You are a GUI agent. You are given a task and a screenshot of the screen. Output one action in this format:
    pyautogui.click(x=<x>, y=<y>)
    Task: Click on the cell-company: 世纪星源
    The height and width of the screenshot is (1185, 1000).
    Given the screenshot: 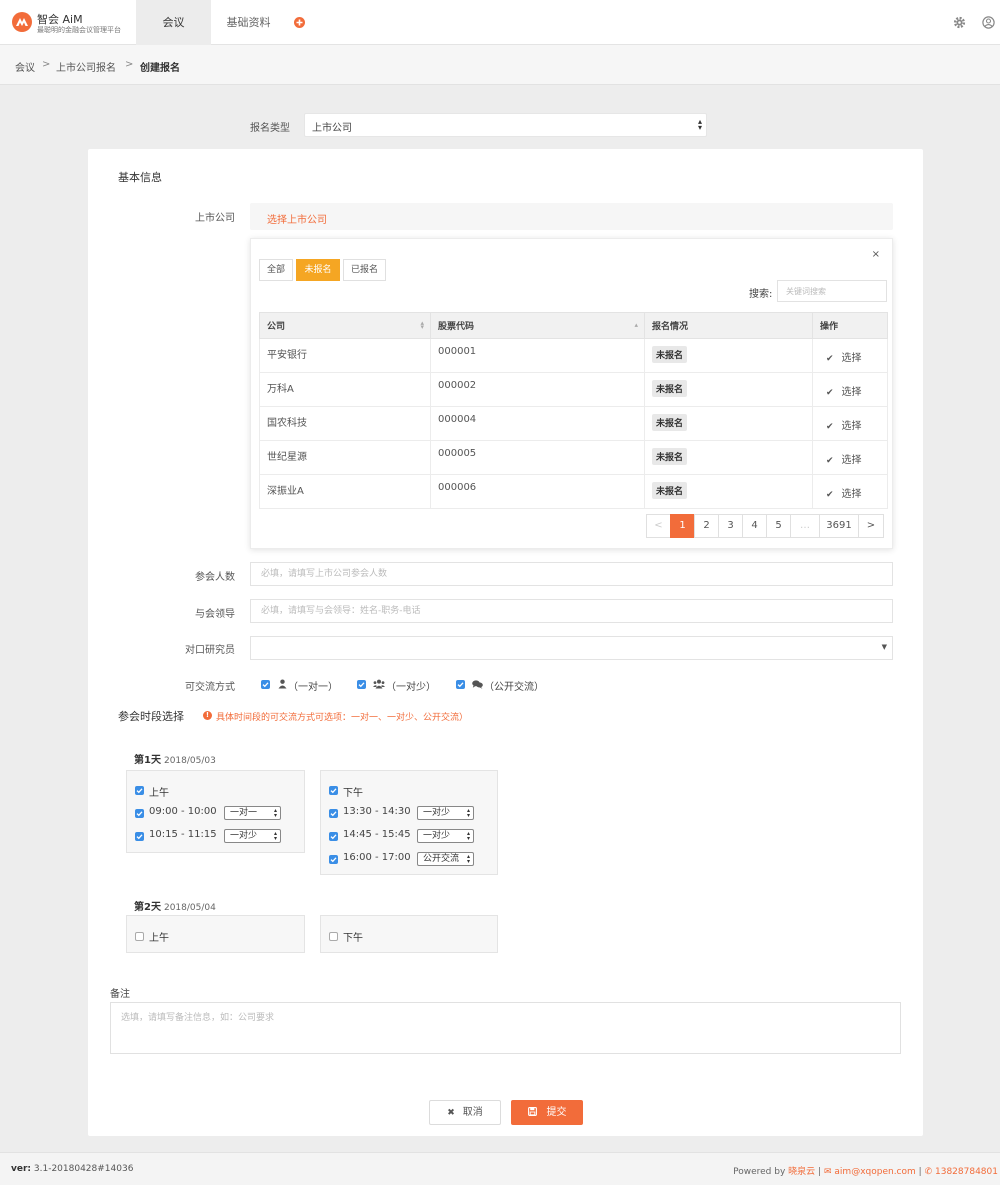 What is the action you would take?
    pyautogui.click(x=345, y=457)
    